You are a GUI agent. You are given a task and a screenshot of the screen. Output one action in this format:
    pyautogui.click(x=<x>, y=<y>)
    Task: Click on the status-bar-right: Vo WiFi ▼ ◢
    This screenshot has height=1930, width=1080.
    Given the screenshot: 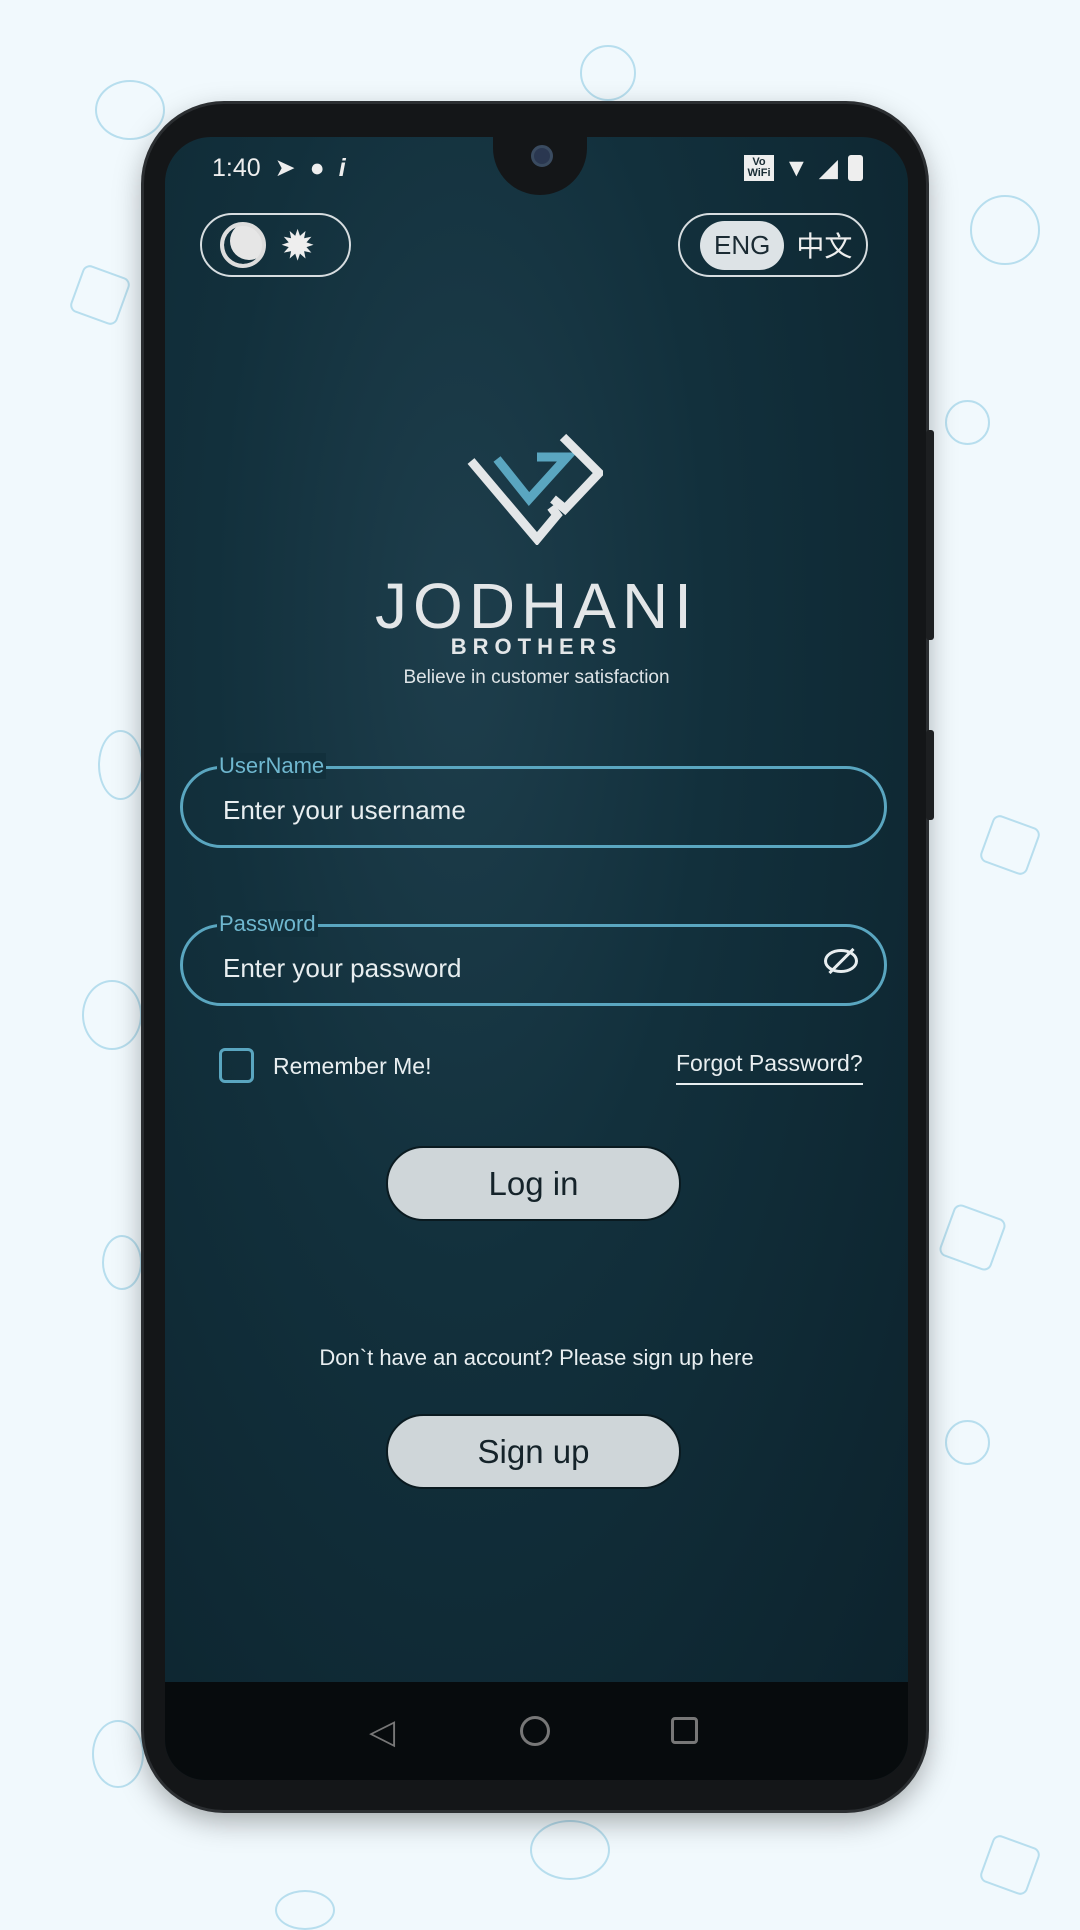 What is the action you would take?
    pyautogui.click(x=803, y=168)
    